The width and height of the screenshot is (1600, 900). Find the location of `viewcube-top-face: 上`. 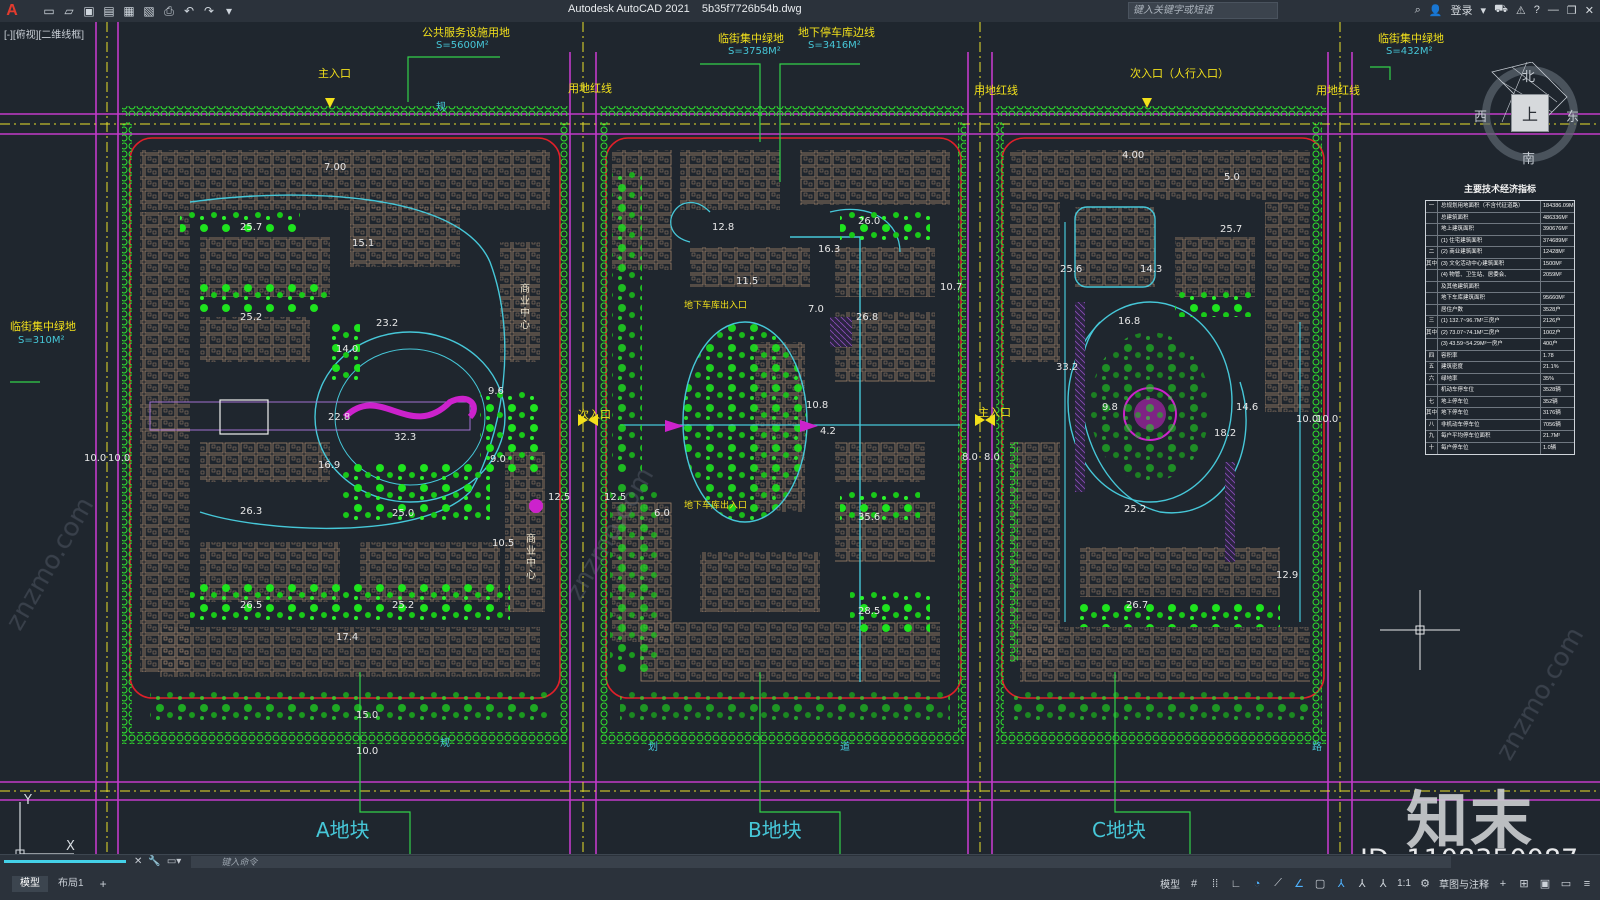

viewcube-top-face: 上 is located at coordinates (1530, 113).